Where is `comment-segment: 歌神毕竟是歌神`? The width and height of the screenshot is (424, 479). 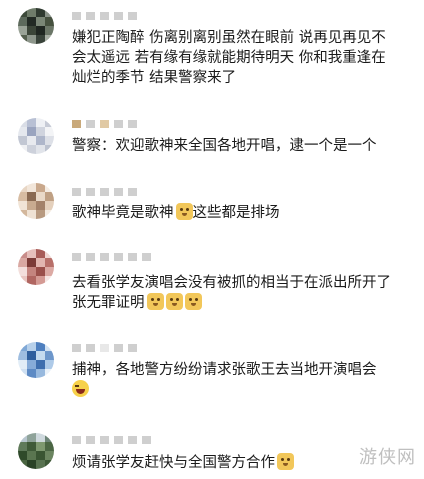 comment-segment: 歌神毕竟是歌神 is located at coordinates (123, 213).